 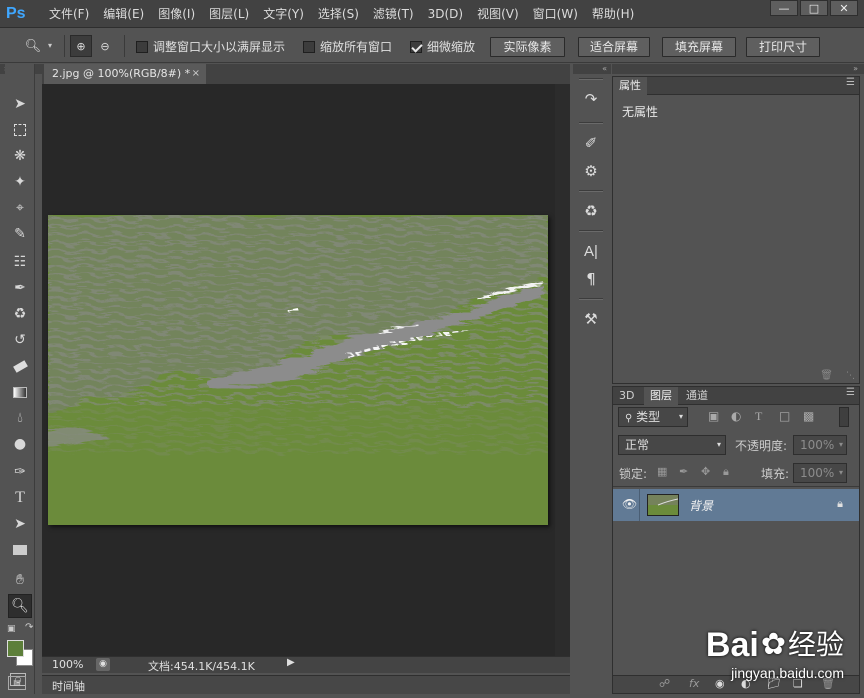 I want to click on eyedropper-tool: ✎, so click(x=20, y=234).